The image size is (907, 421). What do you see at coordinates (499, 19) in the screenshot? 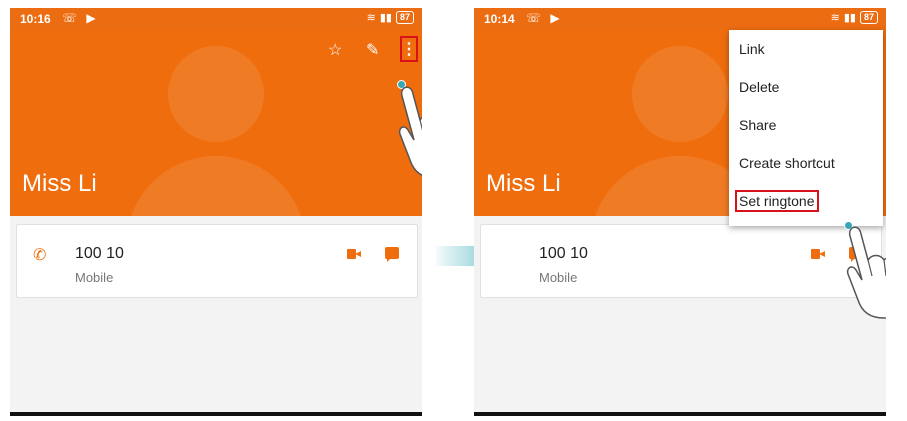
I see `status-time: 10:14` at bounding box center [499, 19].